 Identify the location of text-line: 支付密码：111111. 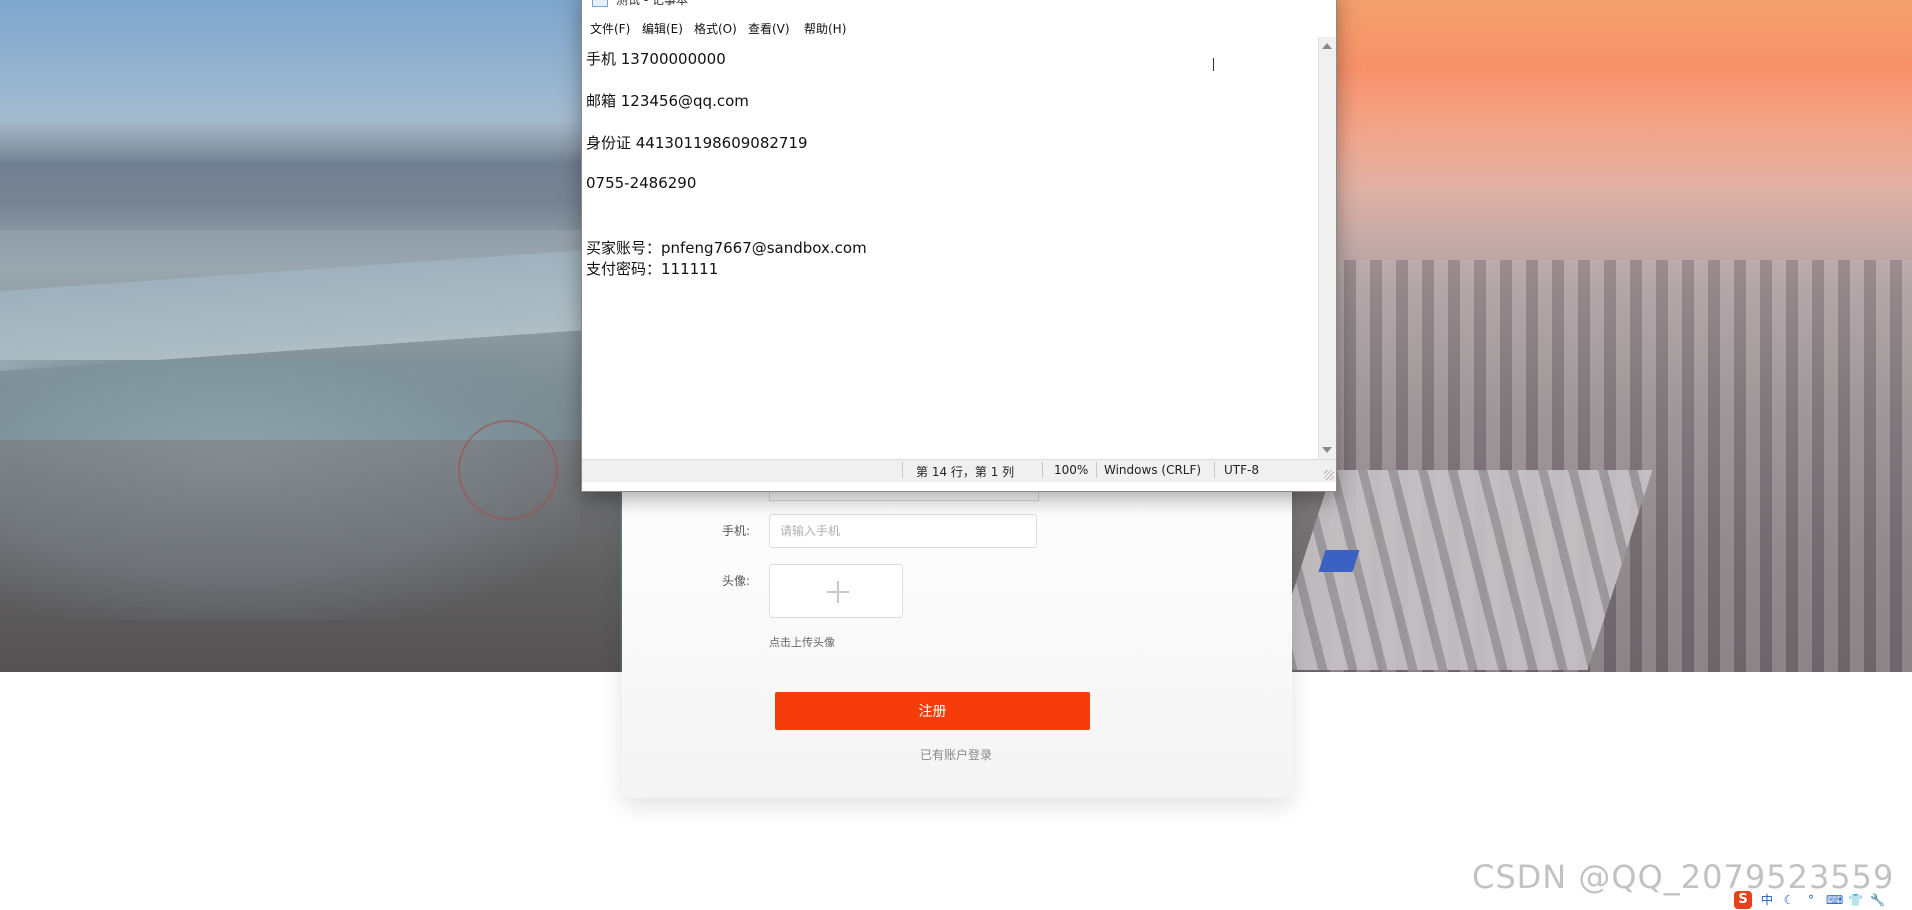
(652, 269).